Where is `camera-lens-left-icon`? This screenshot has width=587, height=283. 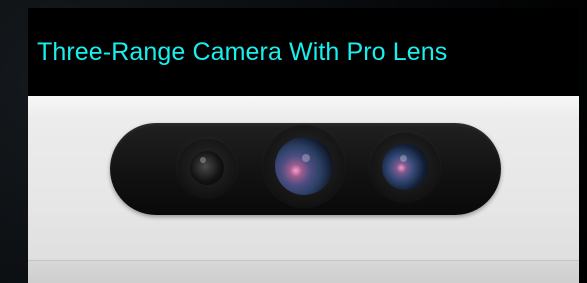
camera-lens-left-icon is located at coordinates (207, 168).